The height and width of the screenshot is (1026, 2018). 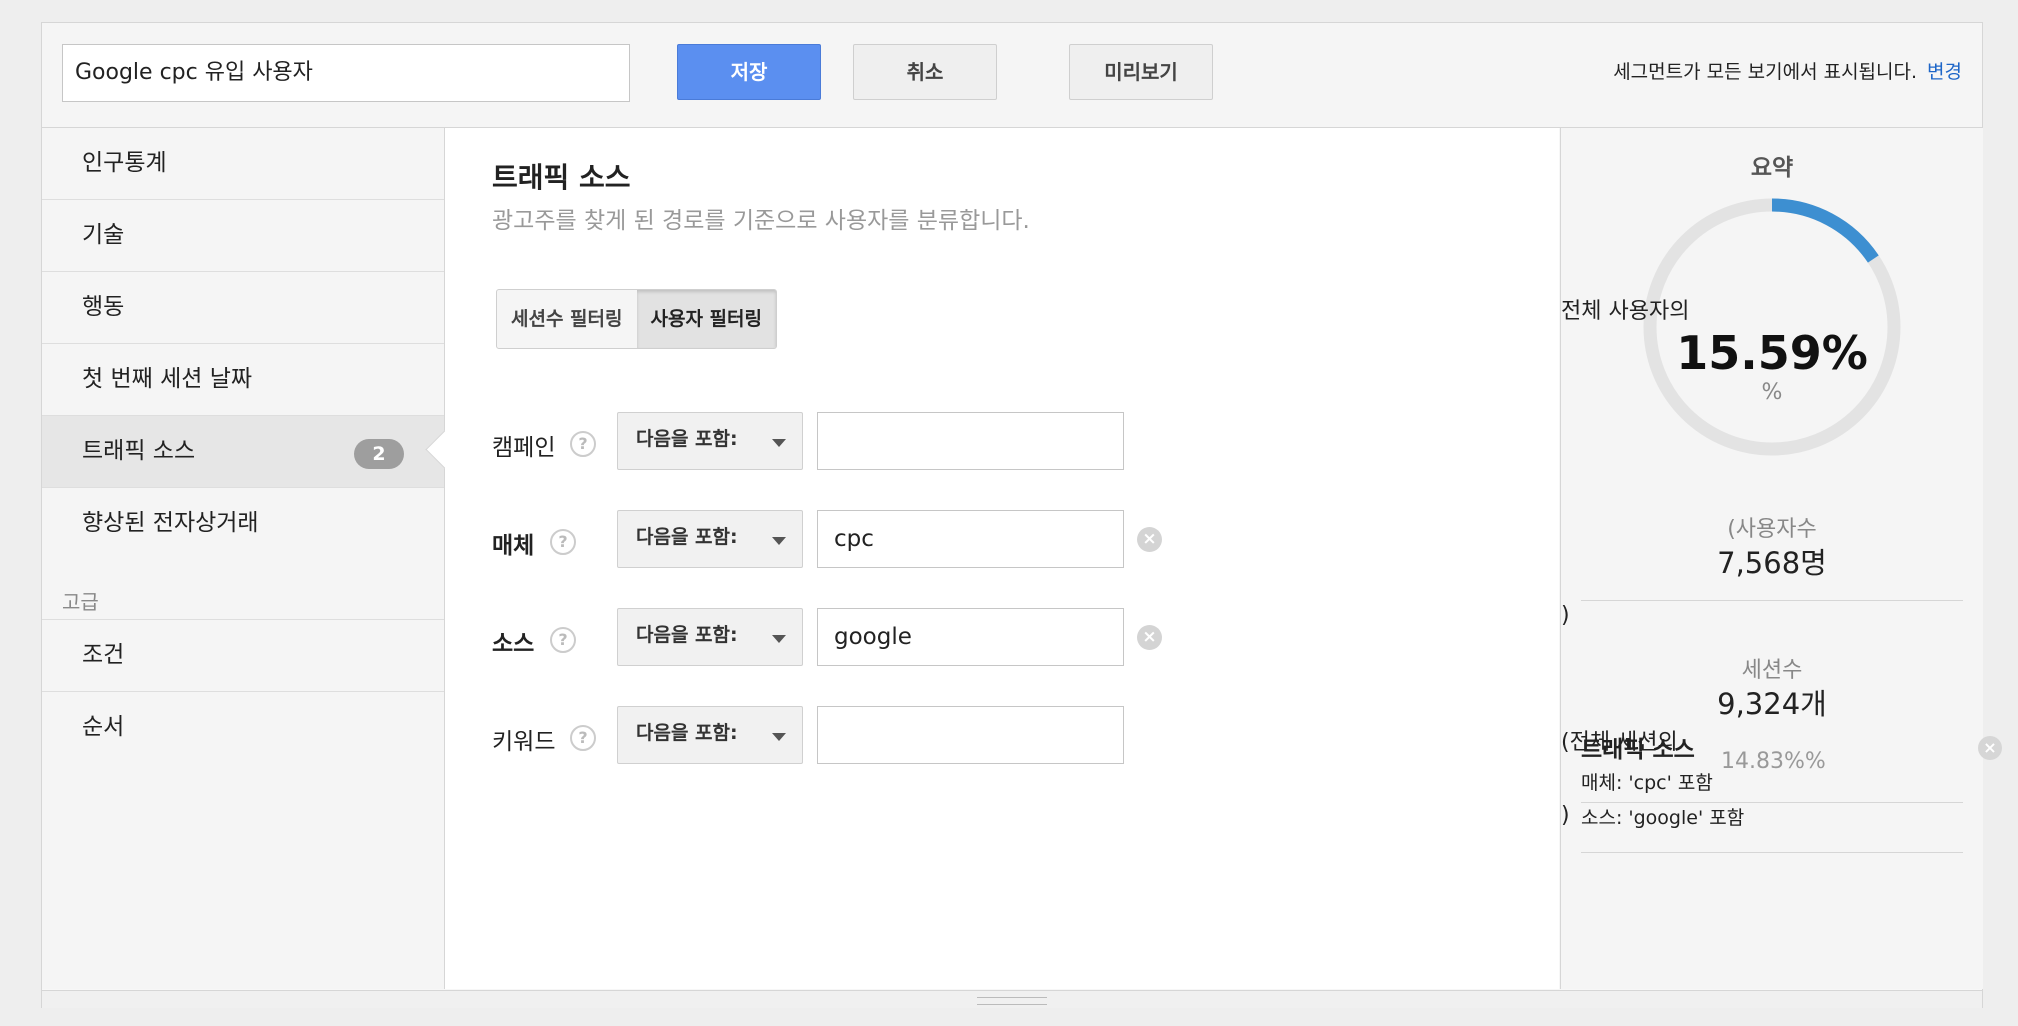 I want to click on resize-grip-icon, so click(x=1012, y=1001).